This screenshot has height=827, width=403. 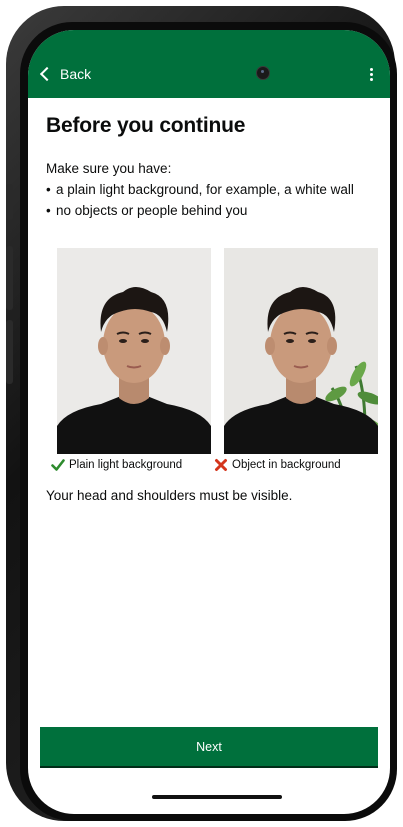 I want to click on caption-plain-background: Plain light background, so click(x=116, y=465).